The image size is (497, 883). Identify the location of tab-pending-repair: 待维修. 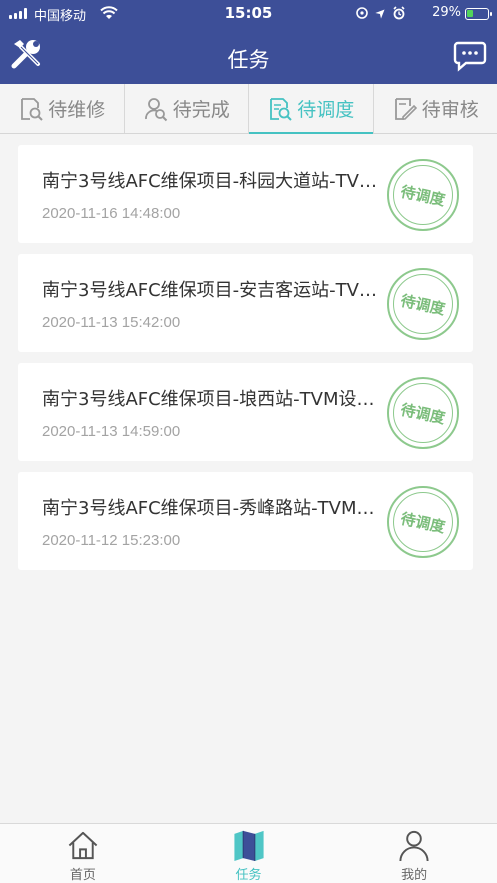
(62, 108).